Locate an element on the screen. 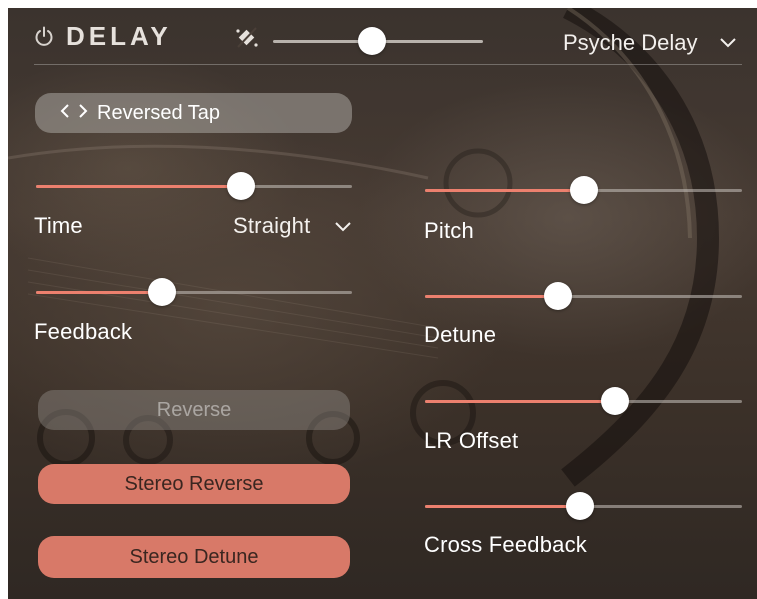 This screenshot has height=599, width=757. mode-selector-button: Reversed Tap is located at coordinates (193, 113).